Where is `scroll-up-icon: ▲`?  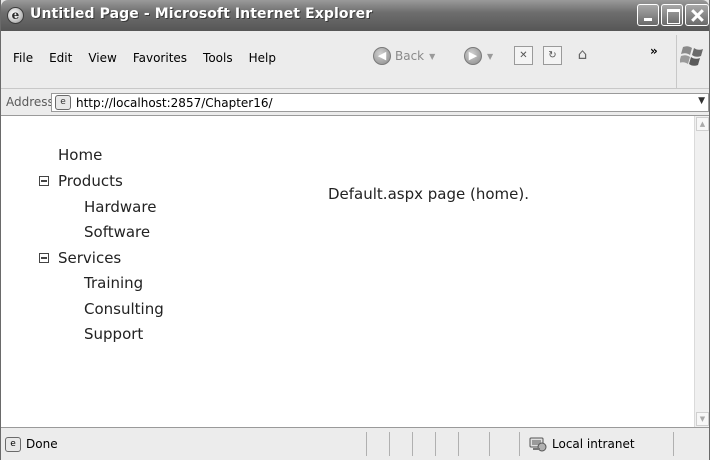
scroll-up-icon: ▲ is located at coordinates (702, 124).